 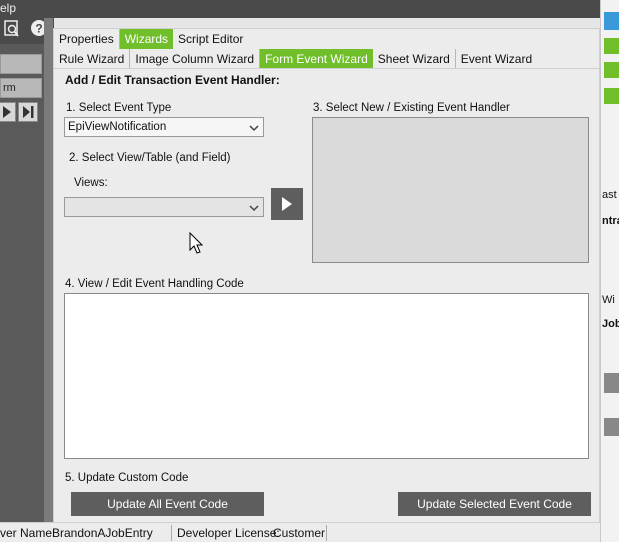 What do you see at coordinates (154, 284) in the screenshot?
I see `step4-label: 4. View / Edit Event Handling Code` at bounding box center [154, 284].